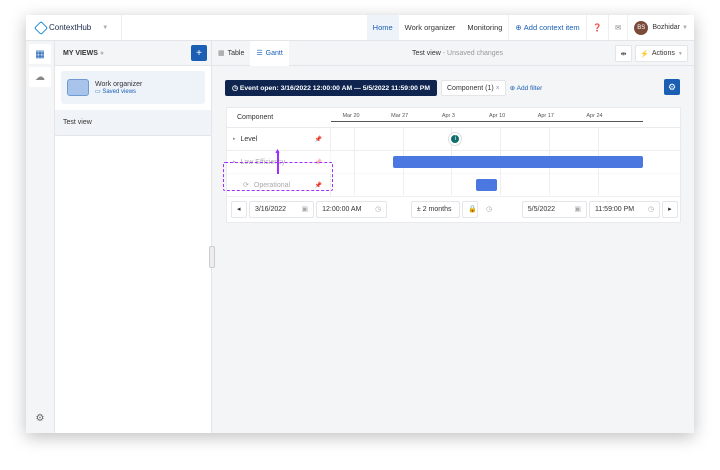 The height and width of the screenshot is (470, 720). What do you see at coordinates (234, 139) in the screenshot?
I see `expand-icon: ▸` at bounding box center [234, 139].